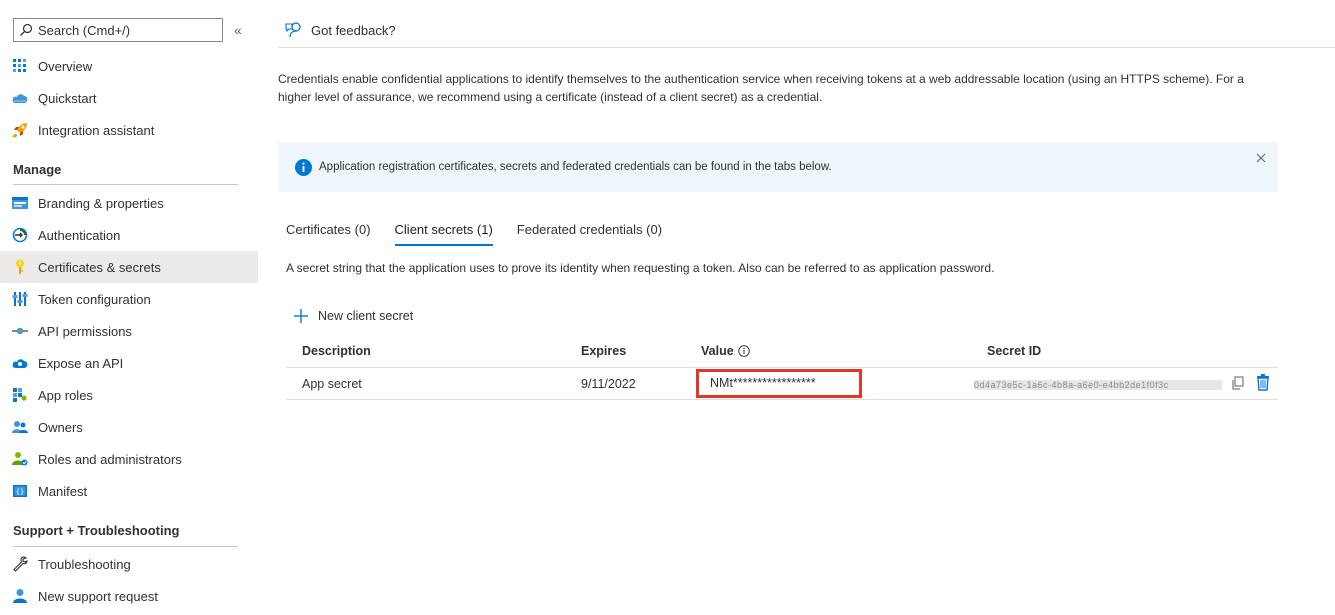  I want to click on app-roles-icon, so click(20, 395).